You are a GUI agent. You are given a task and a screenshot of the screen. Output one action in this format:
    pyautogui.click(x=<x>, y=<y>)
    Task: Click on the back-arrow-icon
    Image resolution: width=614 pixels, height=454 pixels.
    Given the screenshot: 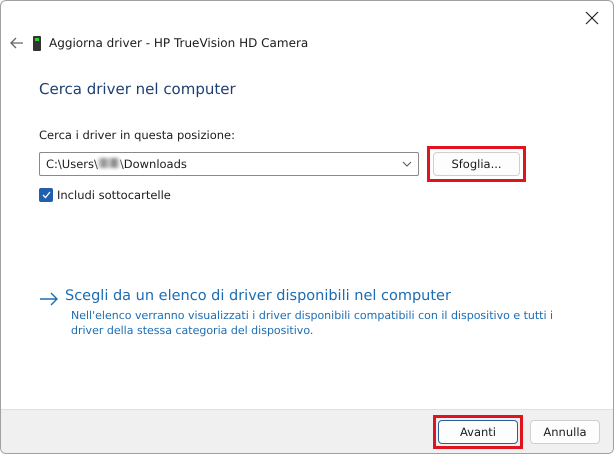 What is the action you would take?
    pyautogui.click(x=17, y=43)
    